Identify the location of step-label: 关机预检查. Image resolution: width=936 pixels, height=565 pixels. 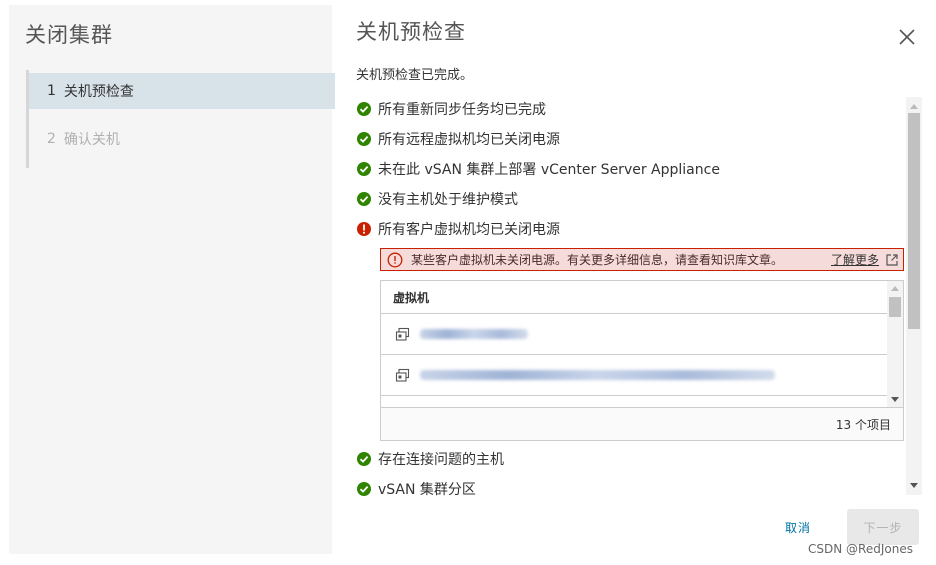
(98, 92).